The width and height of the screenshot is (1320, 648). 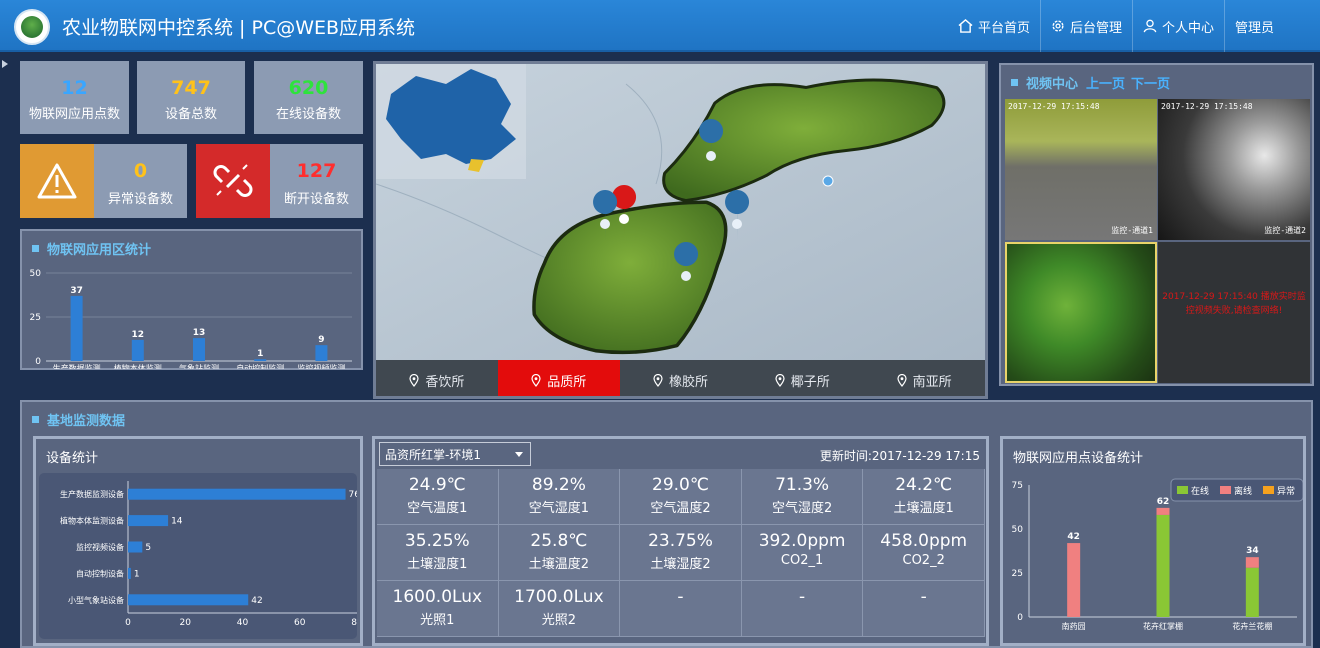 What do you see at coordinates (321, 340) in the screenshot?
I see `bar-value-label: 9` at bounding box center [321, 340].